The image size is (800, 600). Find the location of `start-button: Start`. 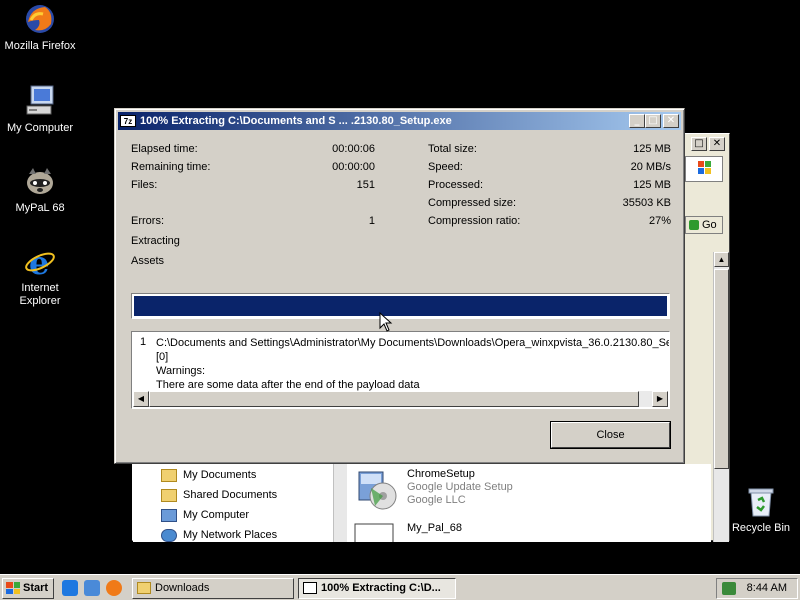

start-button: Start is located at coordinates (28, 588).